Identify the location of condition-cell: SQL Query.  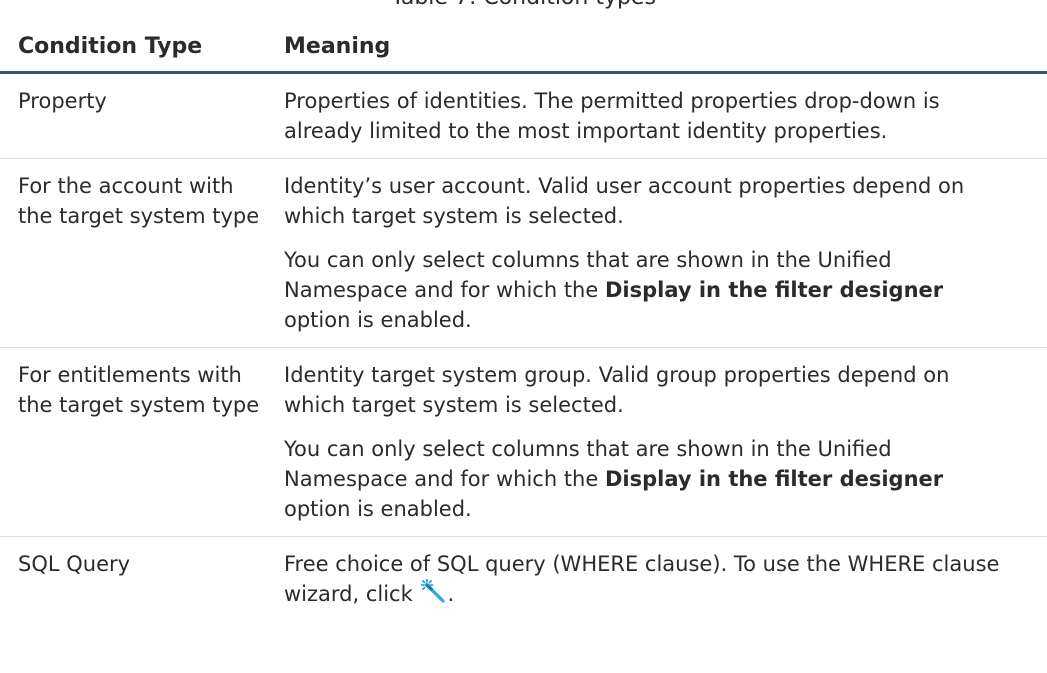
(74, 564).